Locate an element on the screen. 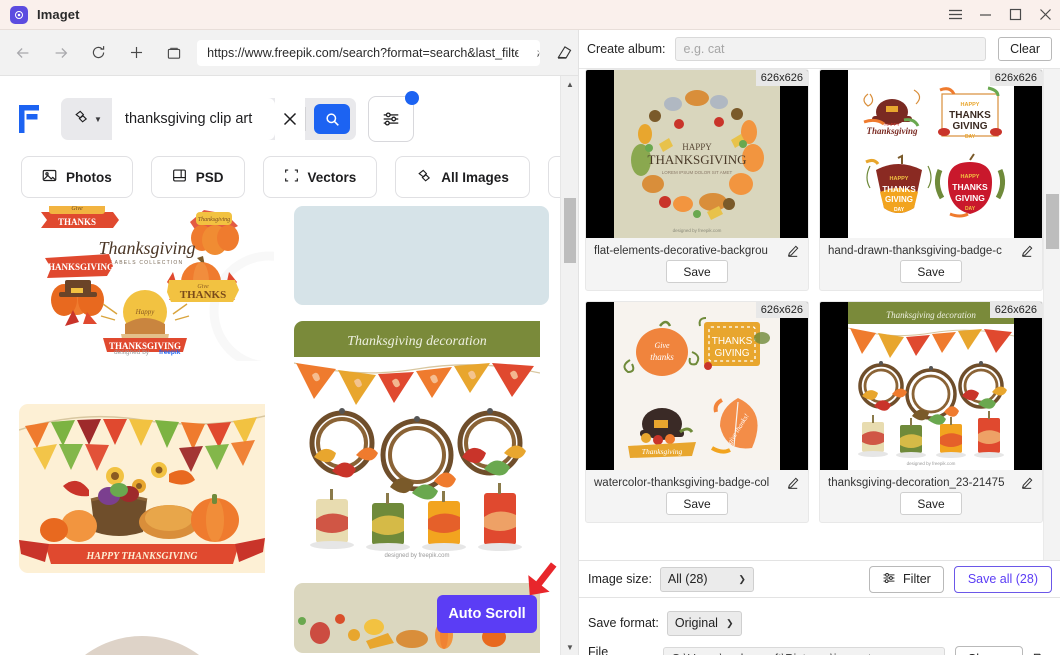  save-button-label: Save is located at coordinates (931, 503).